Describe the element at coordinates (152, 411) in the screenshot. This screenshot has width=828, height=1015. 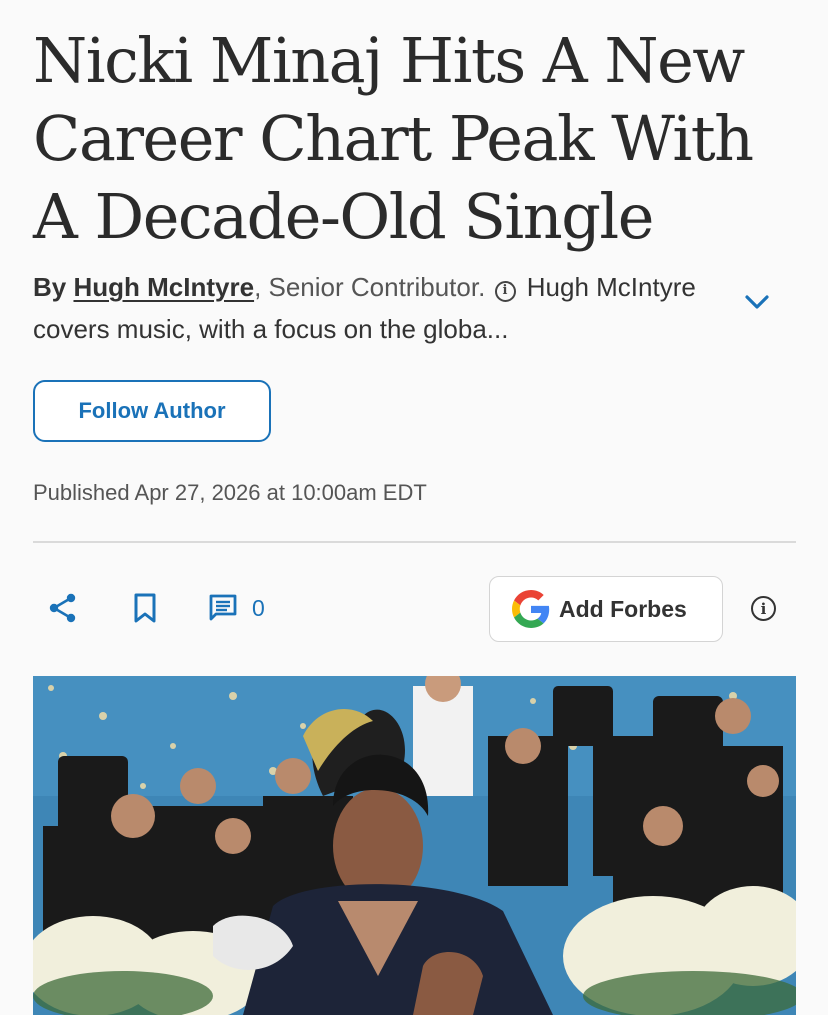
I see `follow-author-button: Follow Author` at that location.